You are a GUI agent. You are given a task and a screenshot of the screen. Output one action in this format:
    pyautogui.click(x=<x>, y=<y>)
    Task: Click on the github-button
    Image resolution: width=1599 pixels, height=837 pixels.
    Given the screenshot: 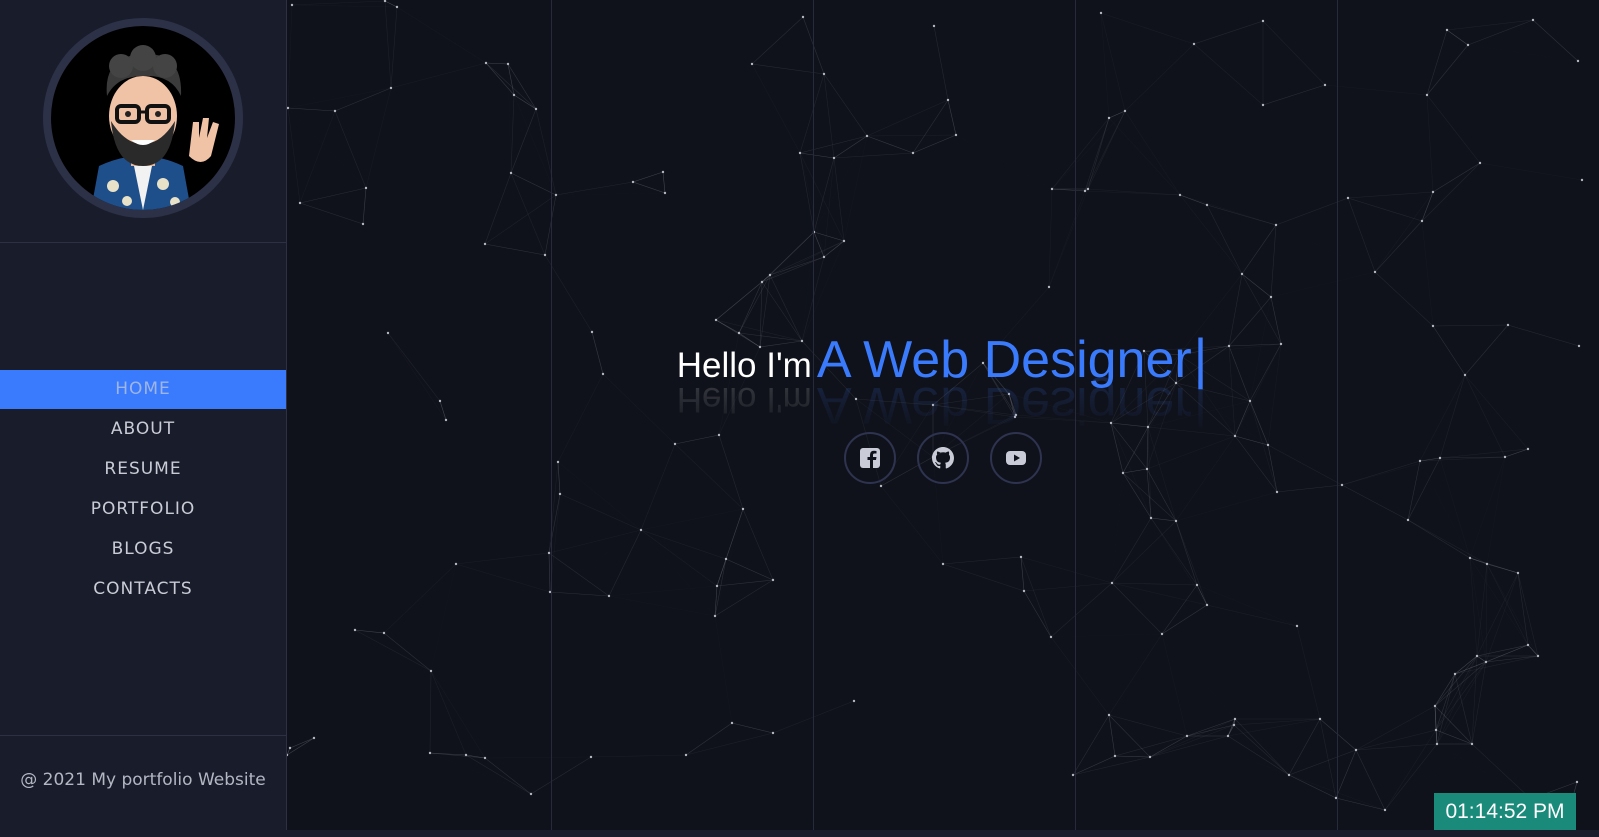 What is the action you would take?
    pyautogui.click(x=943, y=458)
    